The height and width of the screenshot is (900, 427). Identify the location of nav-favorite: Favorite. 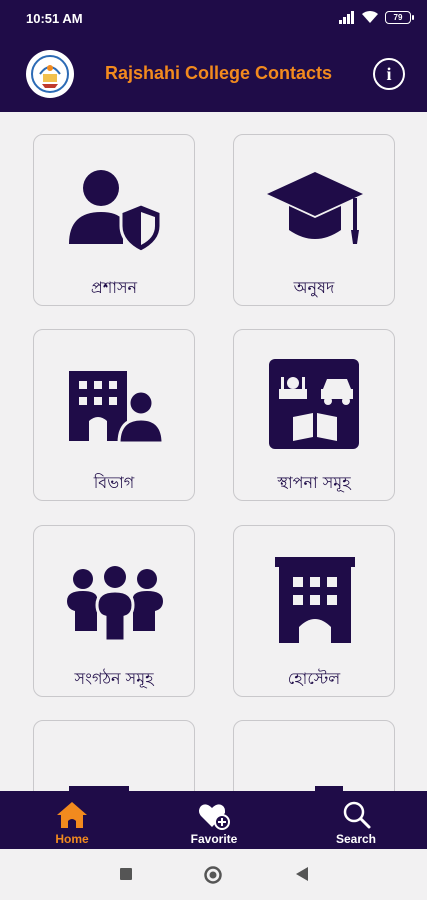
(214, 820).